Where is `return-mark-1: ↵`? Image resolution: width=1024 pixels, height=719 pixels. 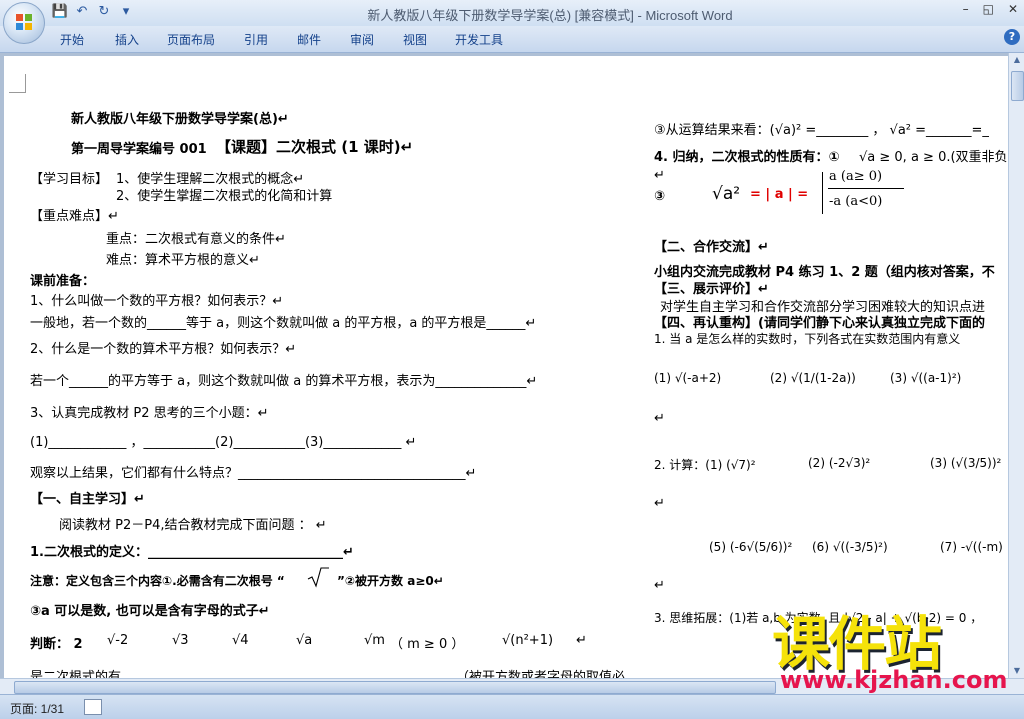
return-mark-1: ↵ is located at coordinates (659, 175).